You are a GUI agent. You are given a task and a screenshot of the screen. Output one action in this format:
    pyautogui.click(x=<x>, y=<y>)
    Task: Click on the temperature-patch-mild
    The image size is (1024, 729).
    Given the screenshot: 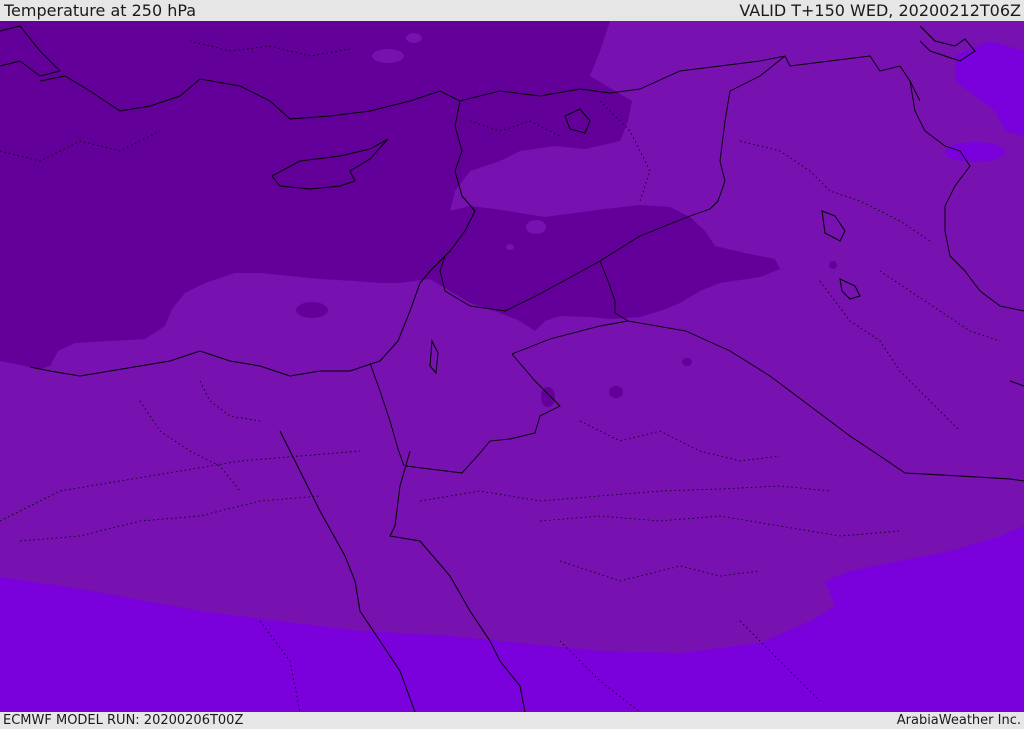 What is the action you would take?
    pyautogui.click(x=975, y=152)
    